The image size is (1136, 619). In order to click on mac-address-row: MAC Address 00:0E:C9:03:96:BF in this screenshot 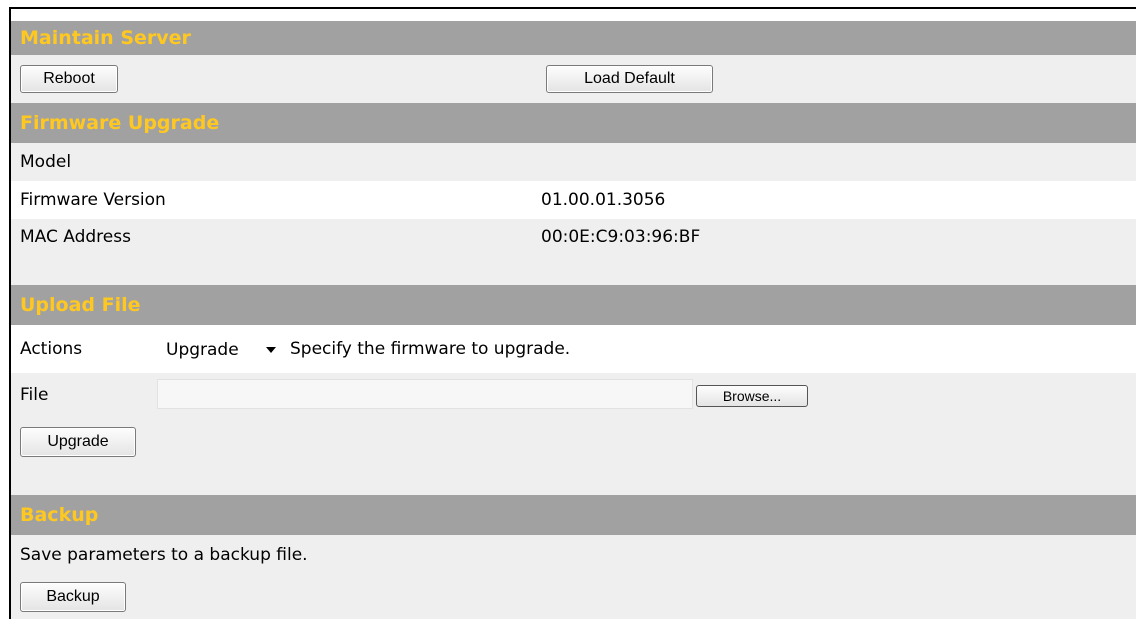, I will do `click(573, 252)`.